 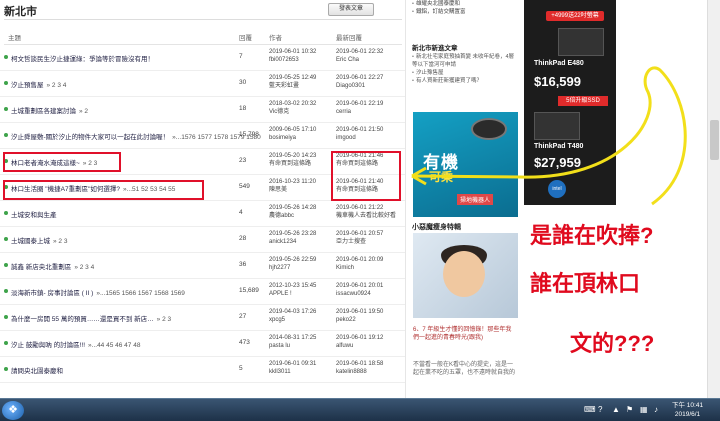 I want to click on thread-title-text: 柯文哲談民生汐止捷運綠：爭論等於冒險沒有用！, so click(x=82, y=59).